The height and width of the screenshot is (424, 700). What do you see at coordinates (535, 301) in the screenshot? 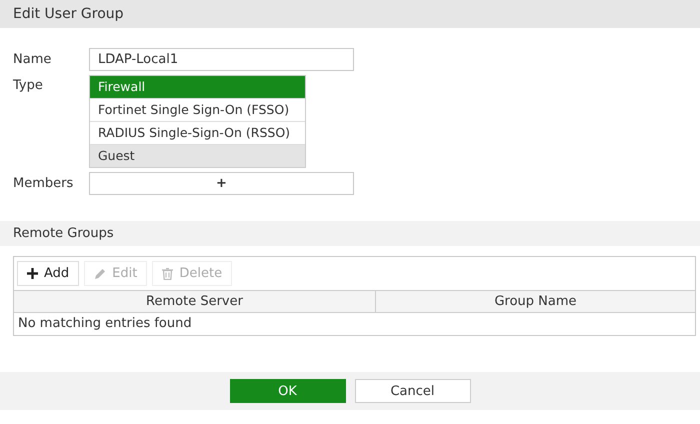
I see `column-header: Group Name` at bounding box center [535, 301].